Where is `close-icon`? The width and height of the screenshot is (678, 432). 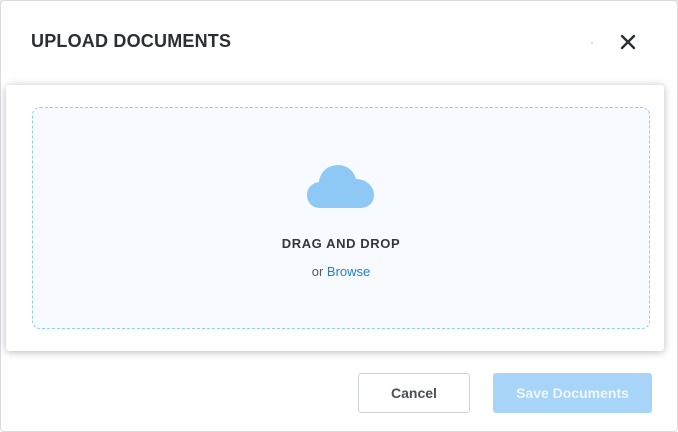 close-icon is located at coordinates (628, 42).